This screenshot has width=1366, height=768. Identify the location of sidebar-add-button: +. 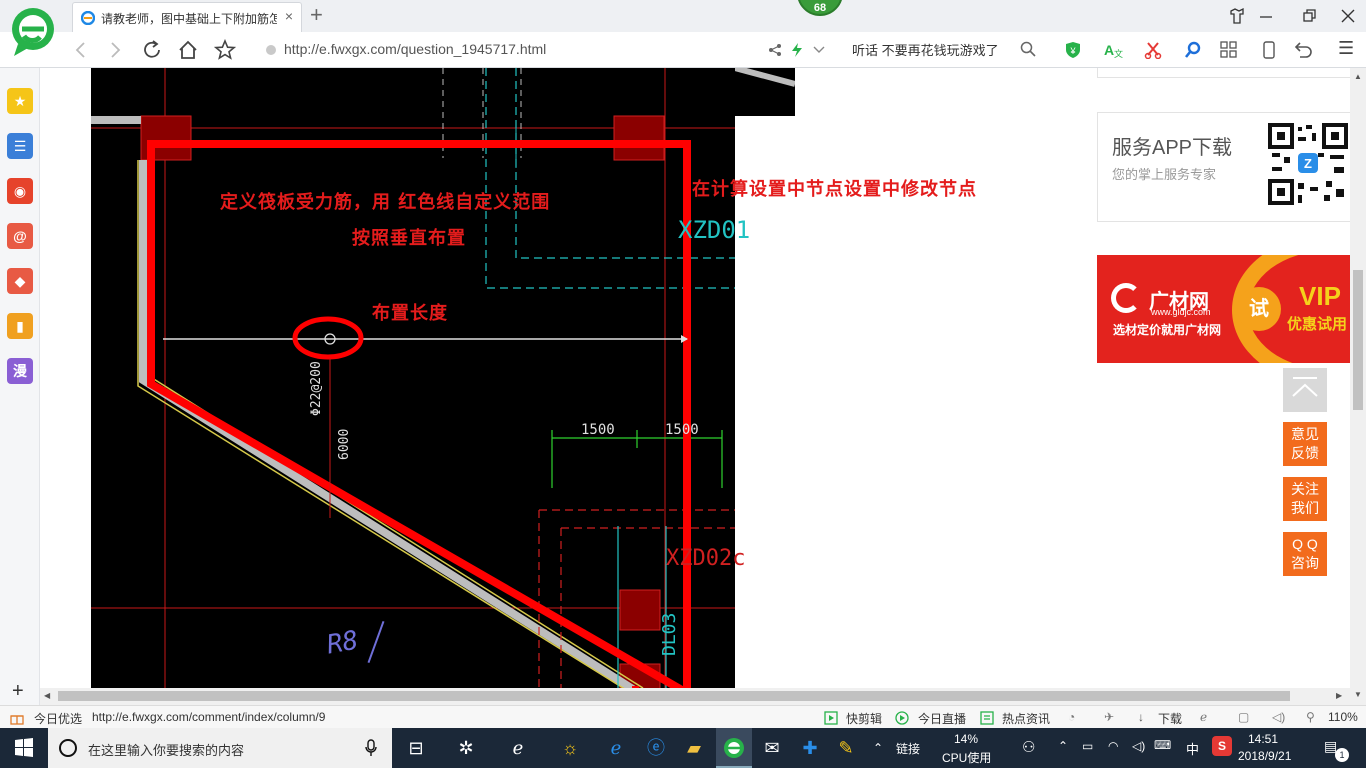
(18, 691).